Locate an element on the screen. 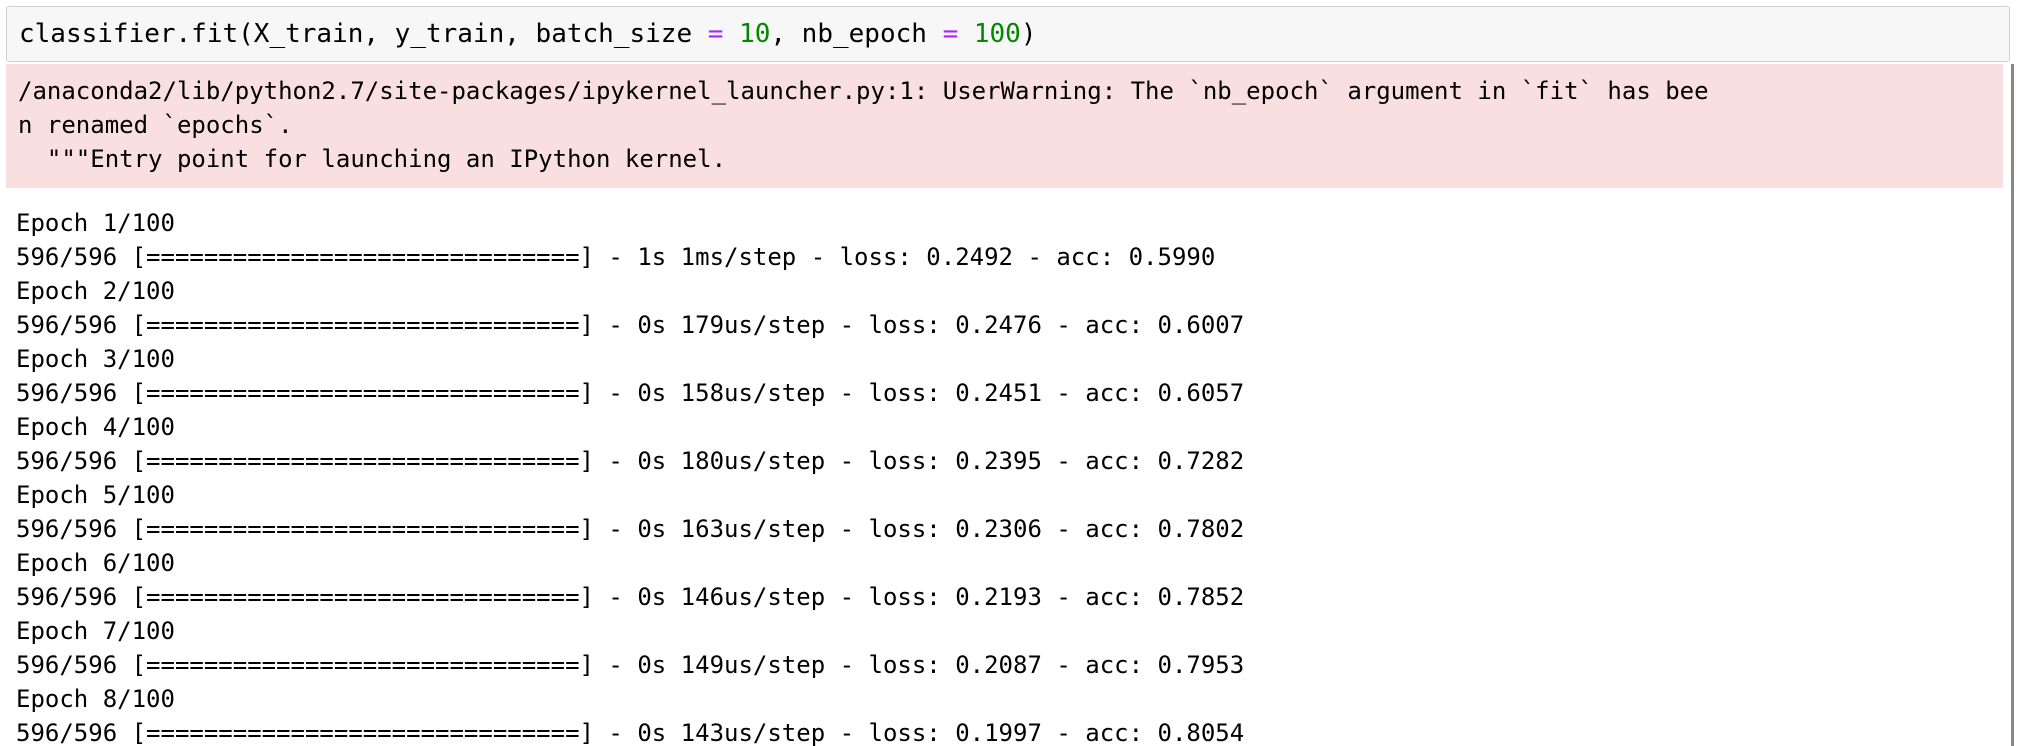 The image size is (2018, 746). code-text: , nb_epoch is located at coordinates (856, 34).